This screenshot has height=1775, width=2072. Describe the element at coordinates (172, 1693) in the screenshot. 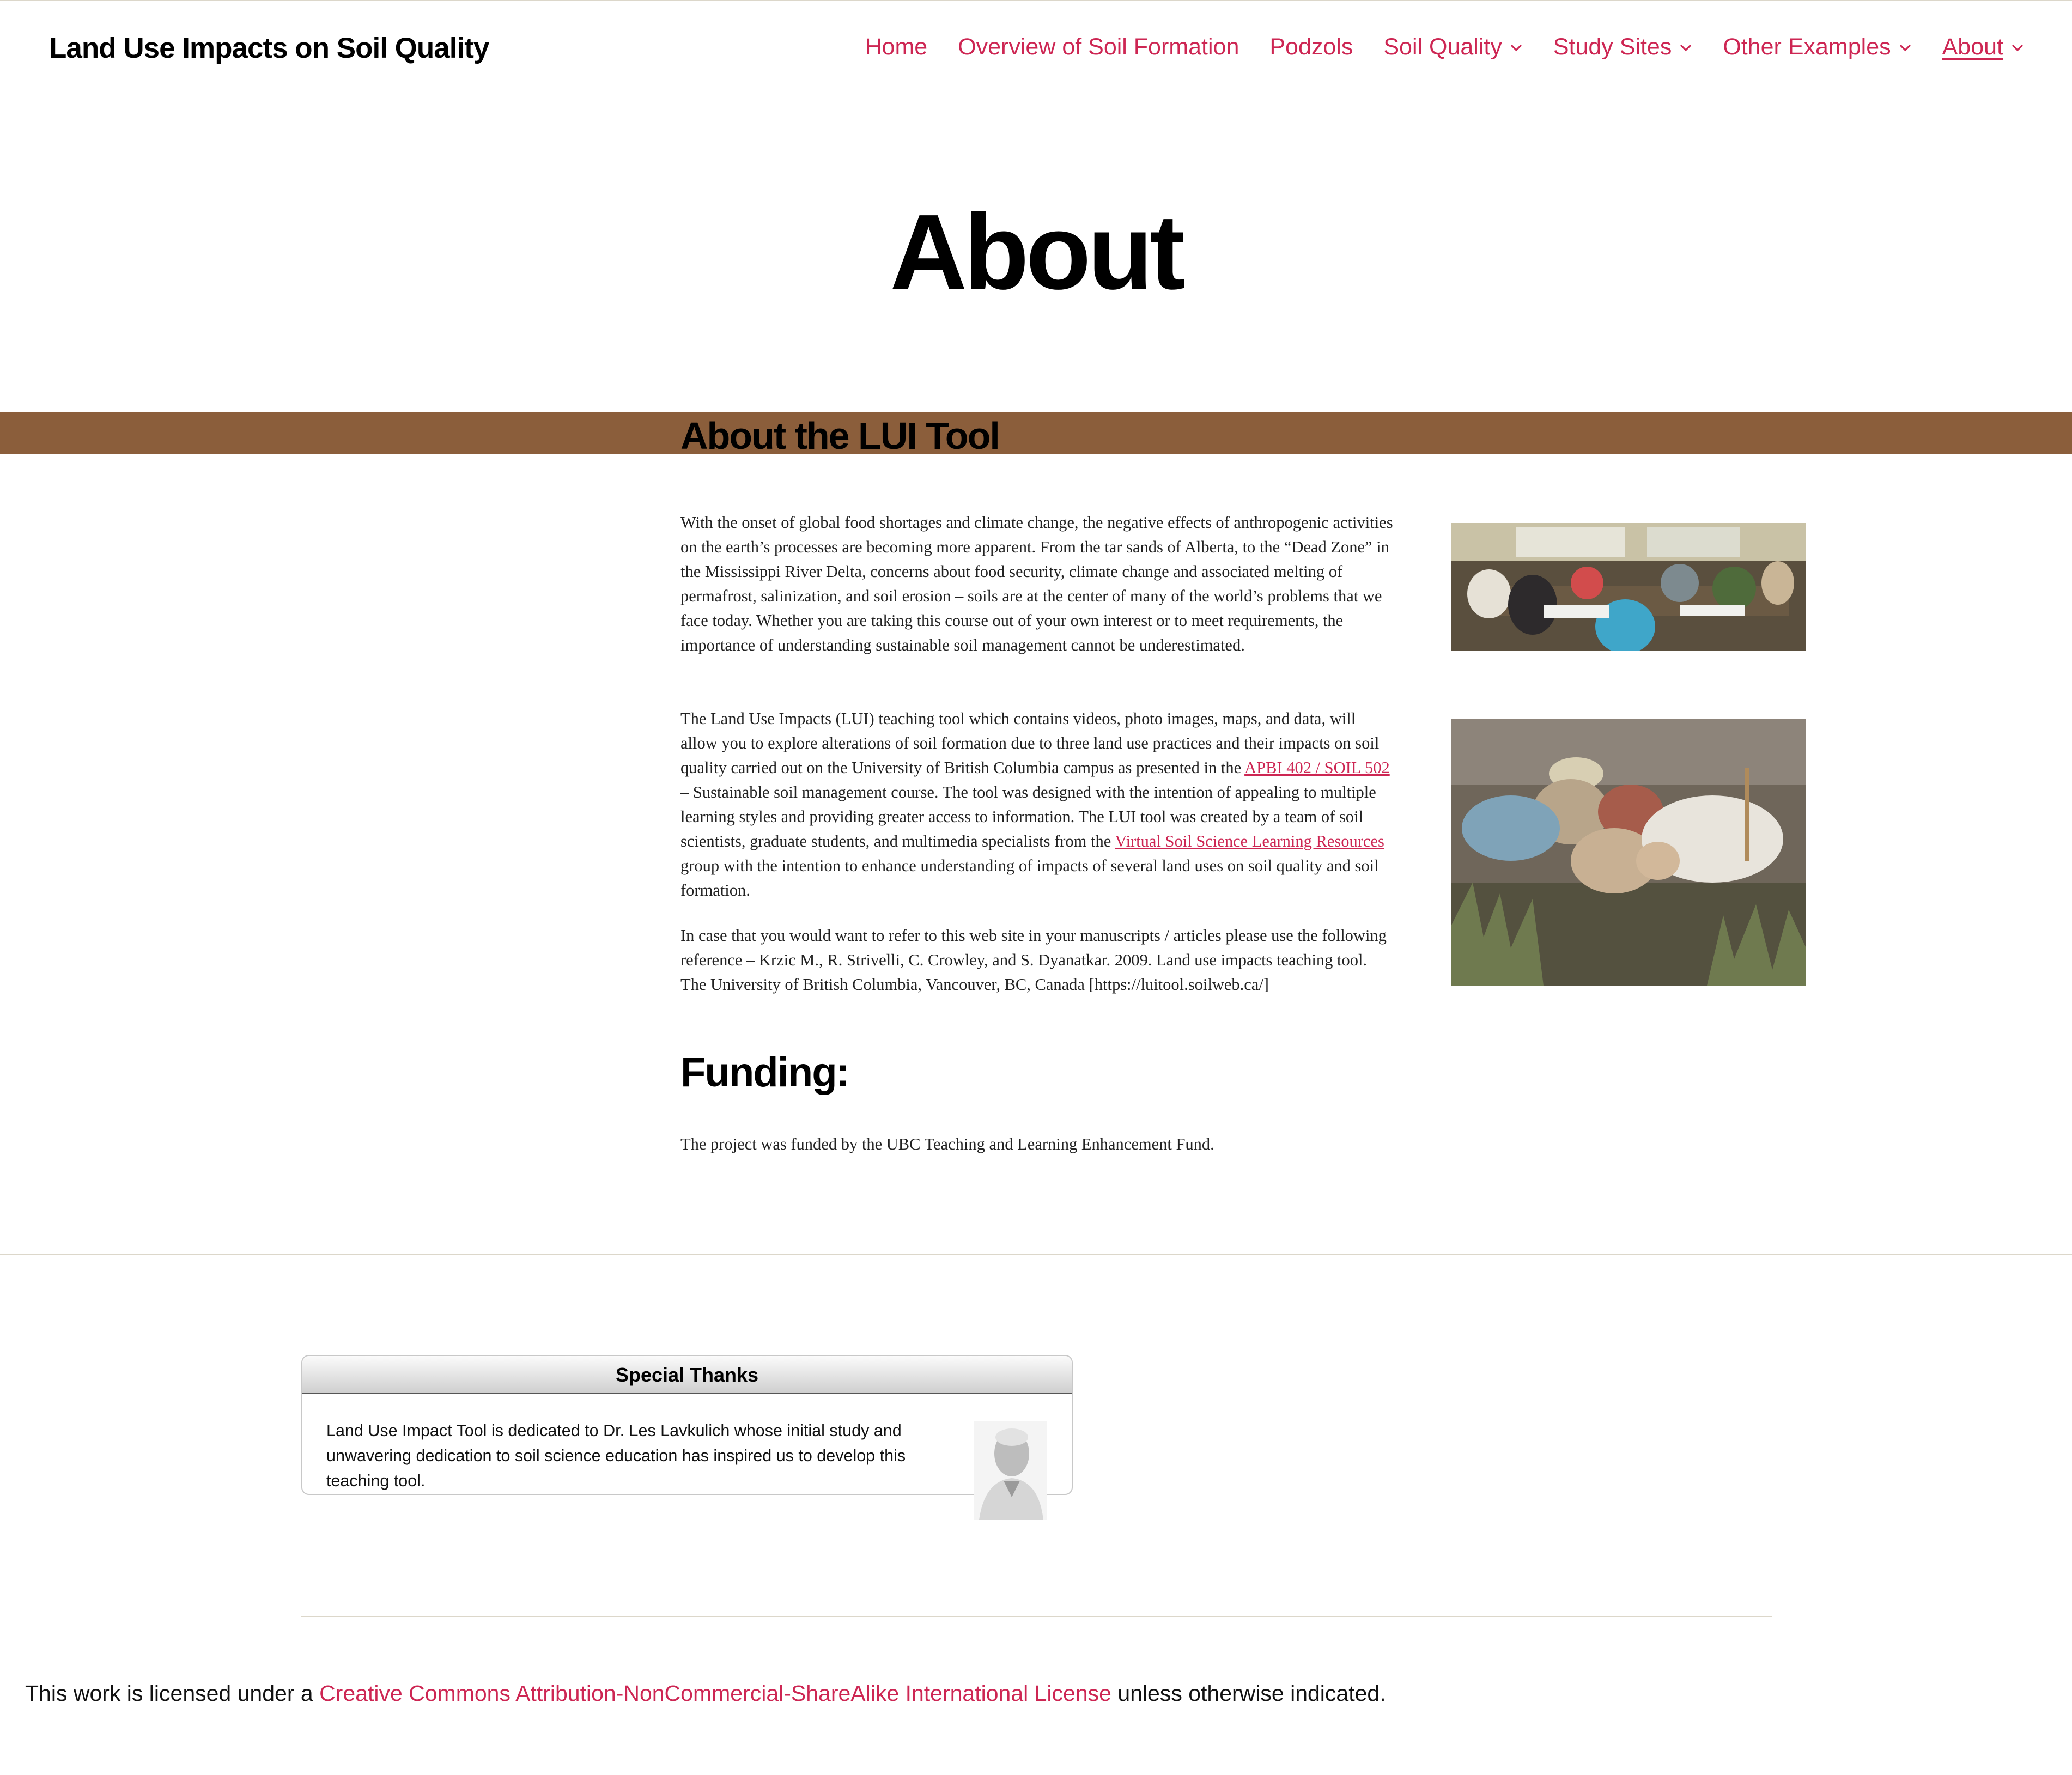

I see `footer-text: This work is licensed under a` at that location.